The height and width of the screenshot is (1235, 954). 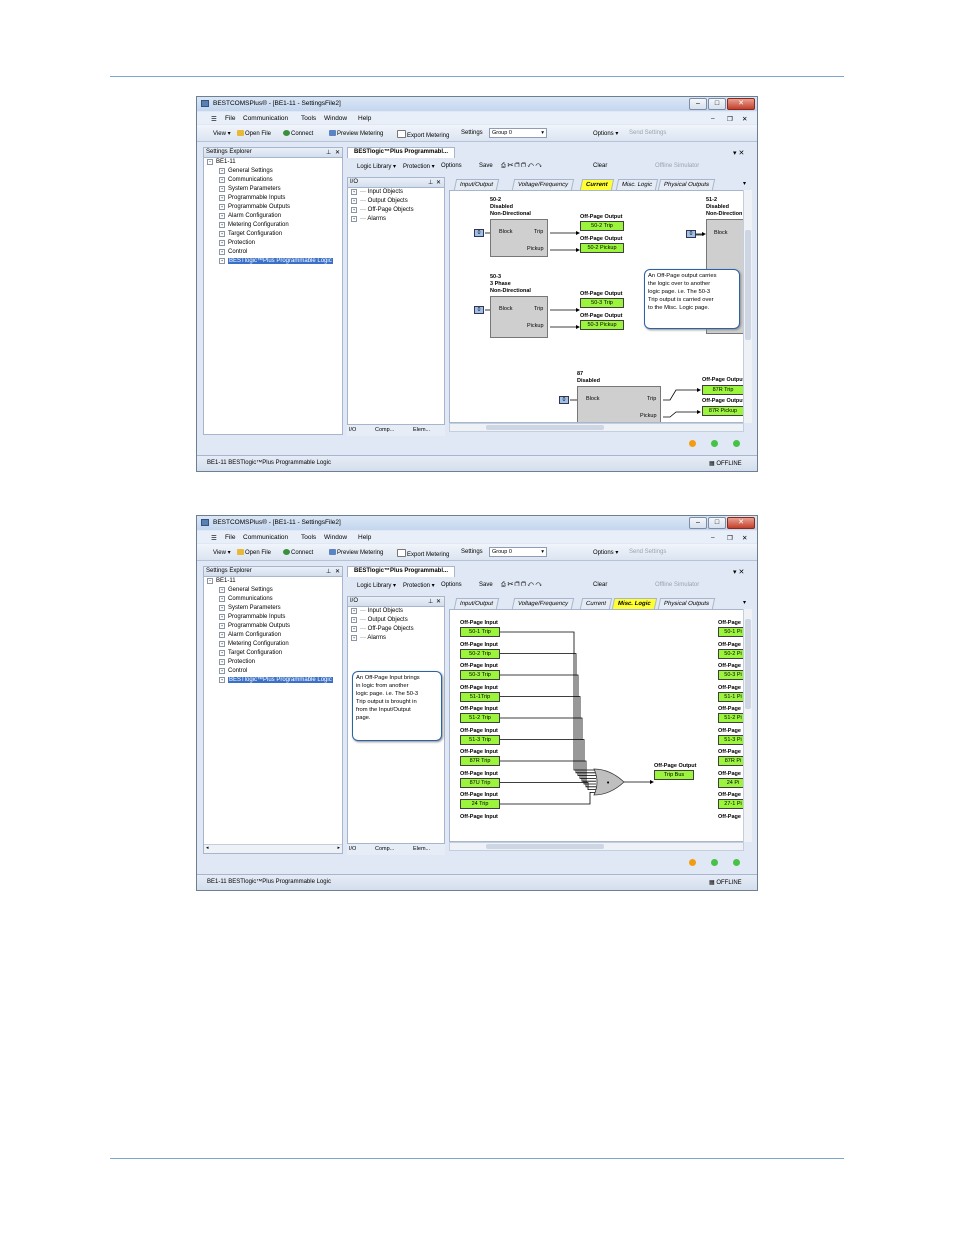 What do you see at coordinates (600, 585) in the screenshot?
I see `clear-button: Clear` at bounding box center [600, 585].